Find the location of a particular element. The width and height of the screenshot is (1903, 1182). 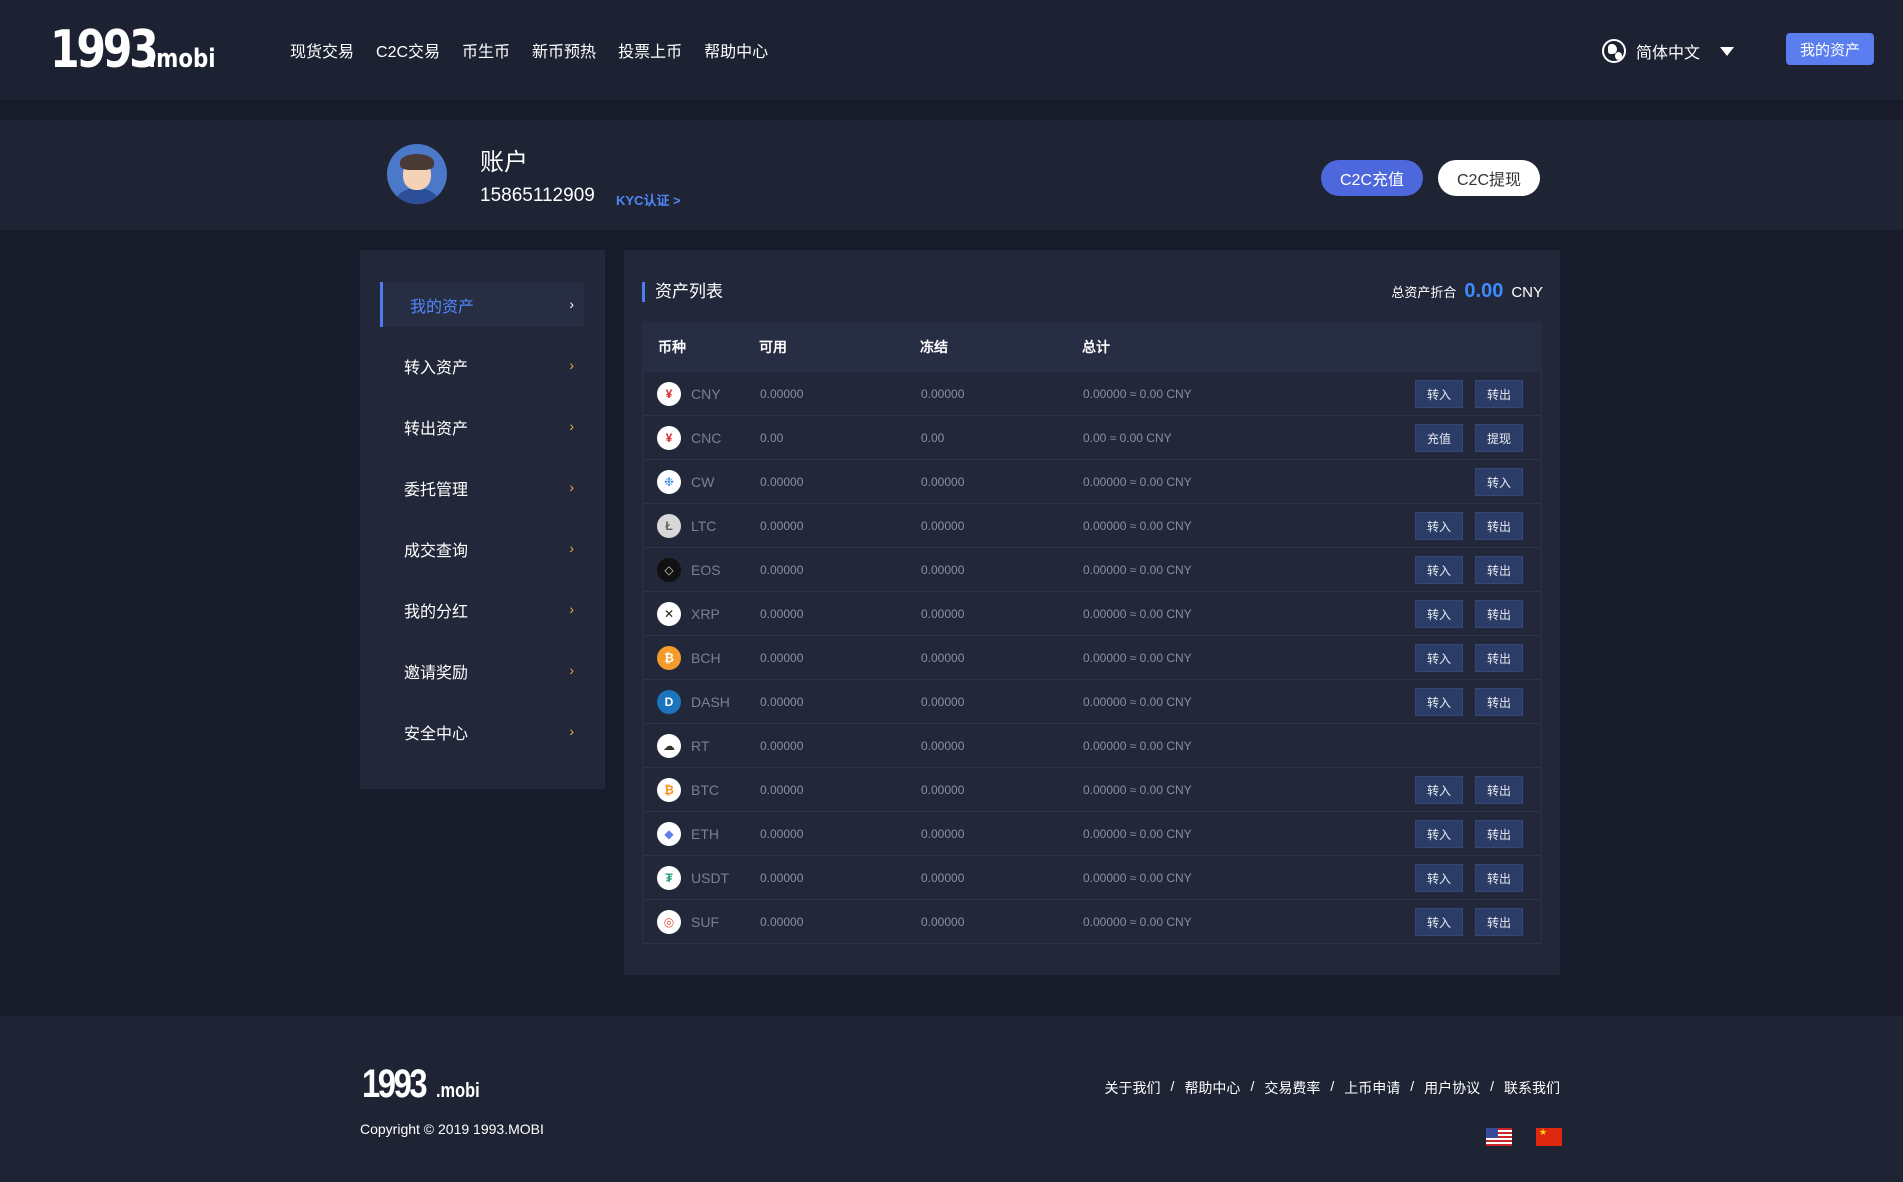

footer-link-about-us: 关于我们 is located at coordinates (1133, 1088).